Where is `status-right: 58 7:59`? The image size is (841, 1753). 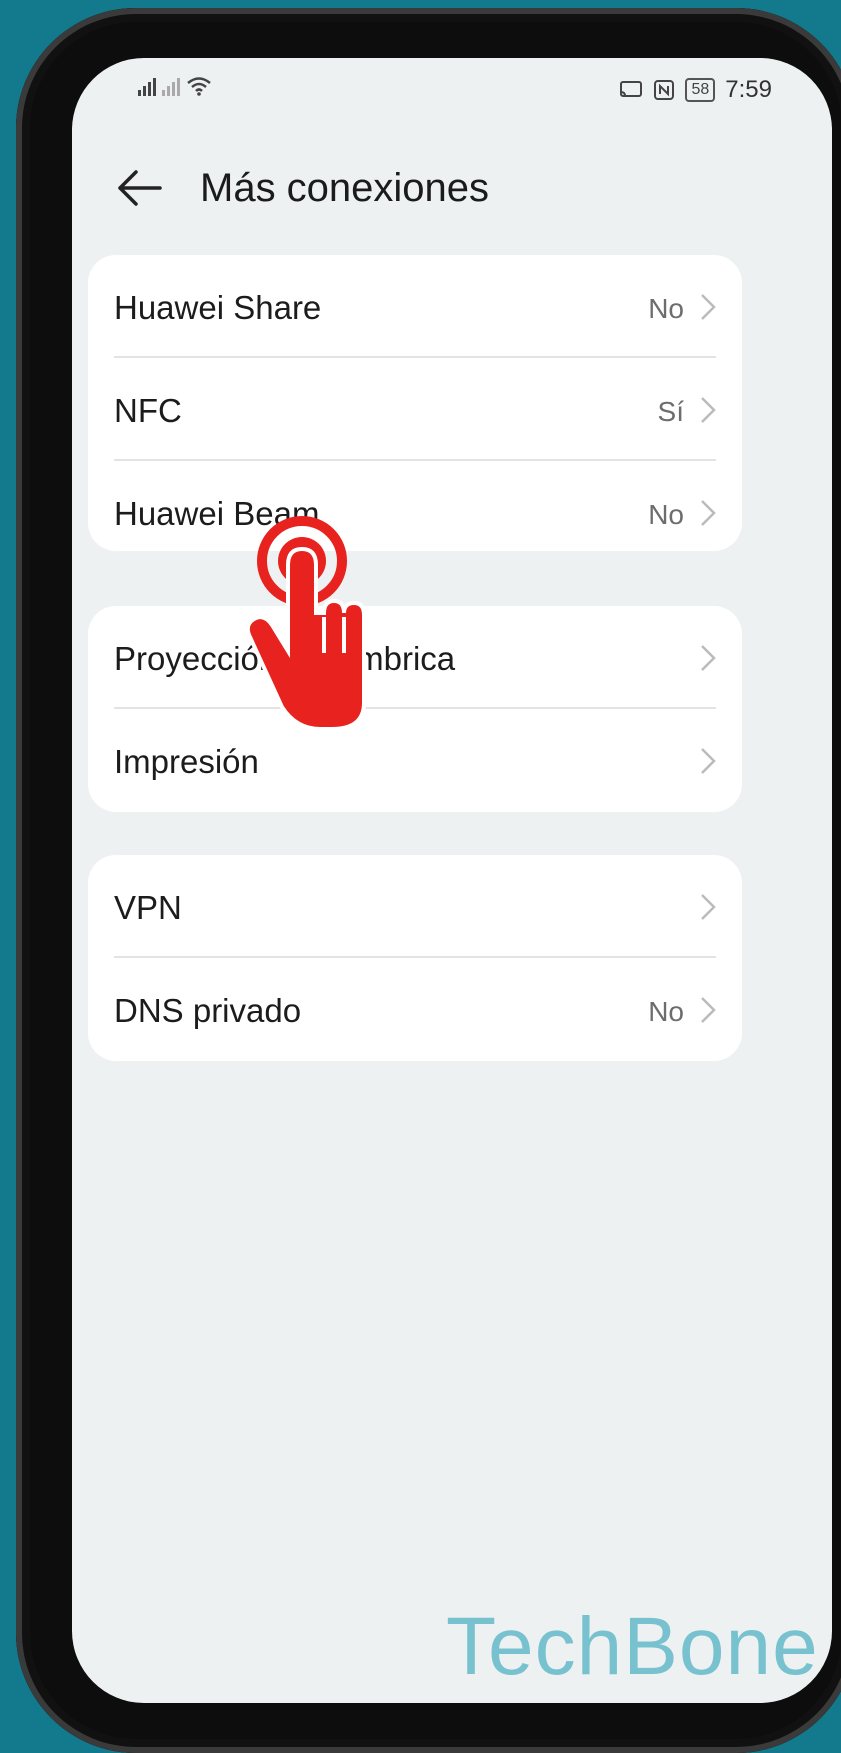 status-right: 58 7:59 is located at coordinates (695, 90).